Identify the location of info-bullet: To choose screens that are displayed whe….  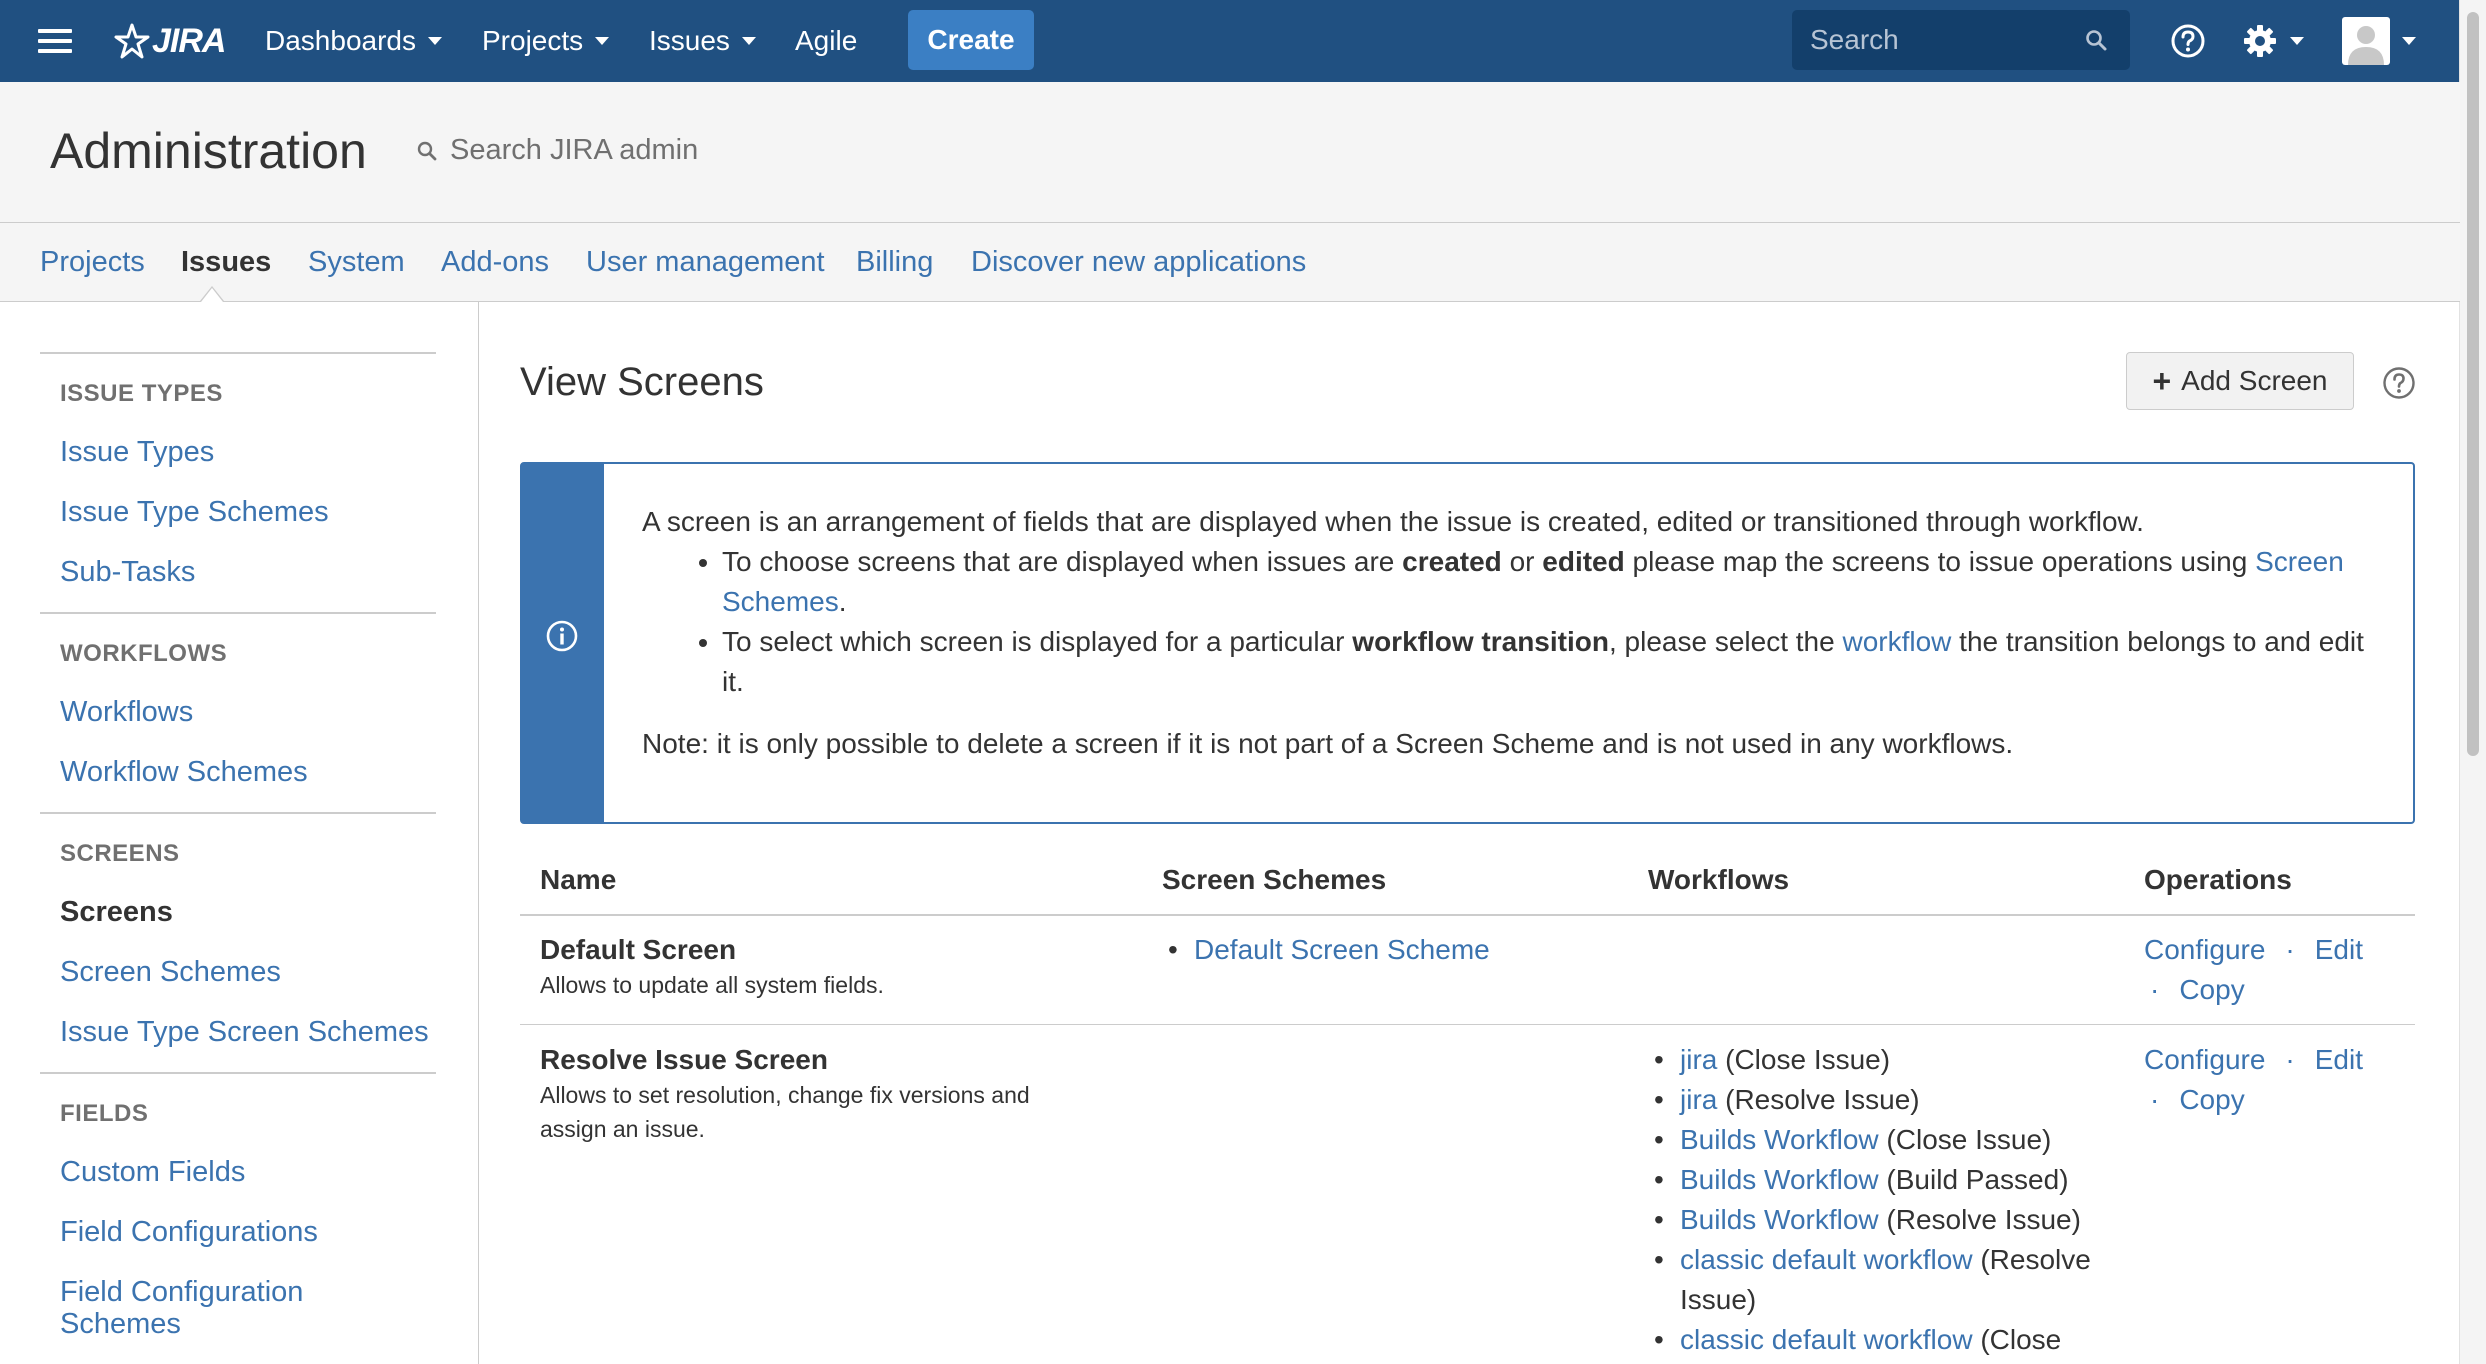
(1552, 582).